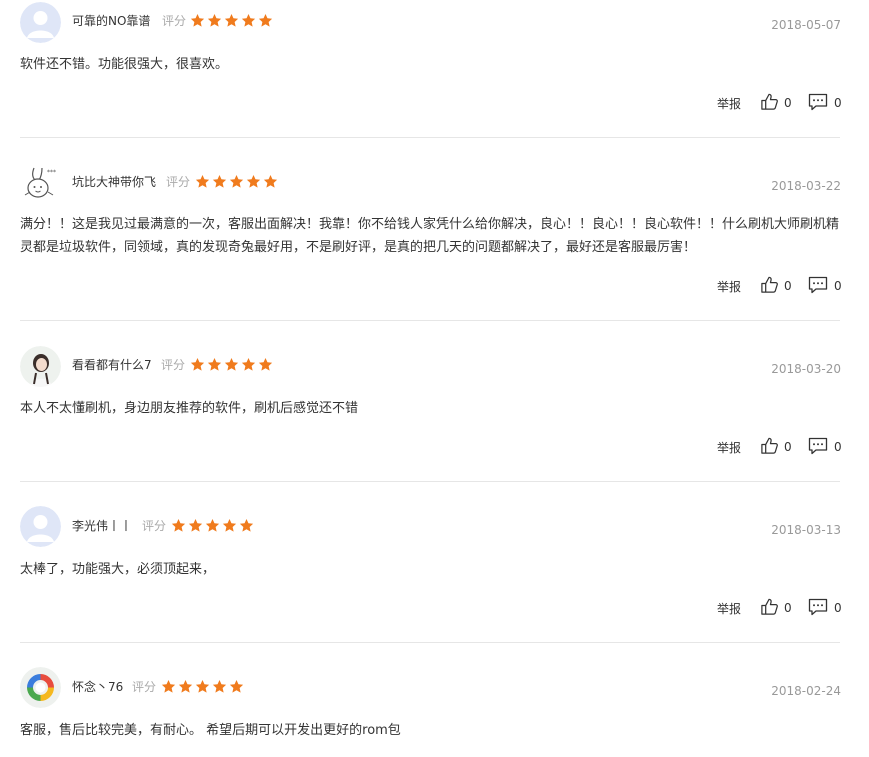 The height and width of the screenshot is (757, 869). I want to click on username: 可靠的NO靠谱, so click(111, 21).